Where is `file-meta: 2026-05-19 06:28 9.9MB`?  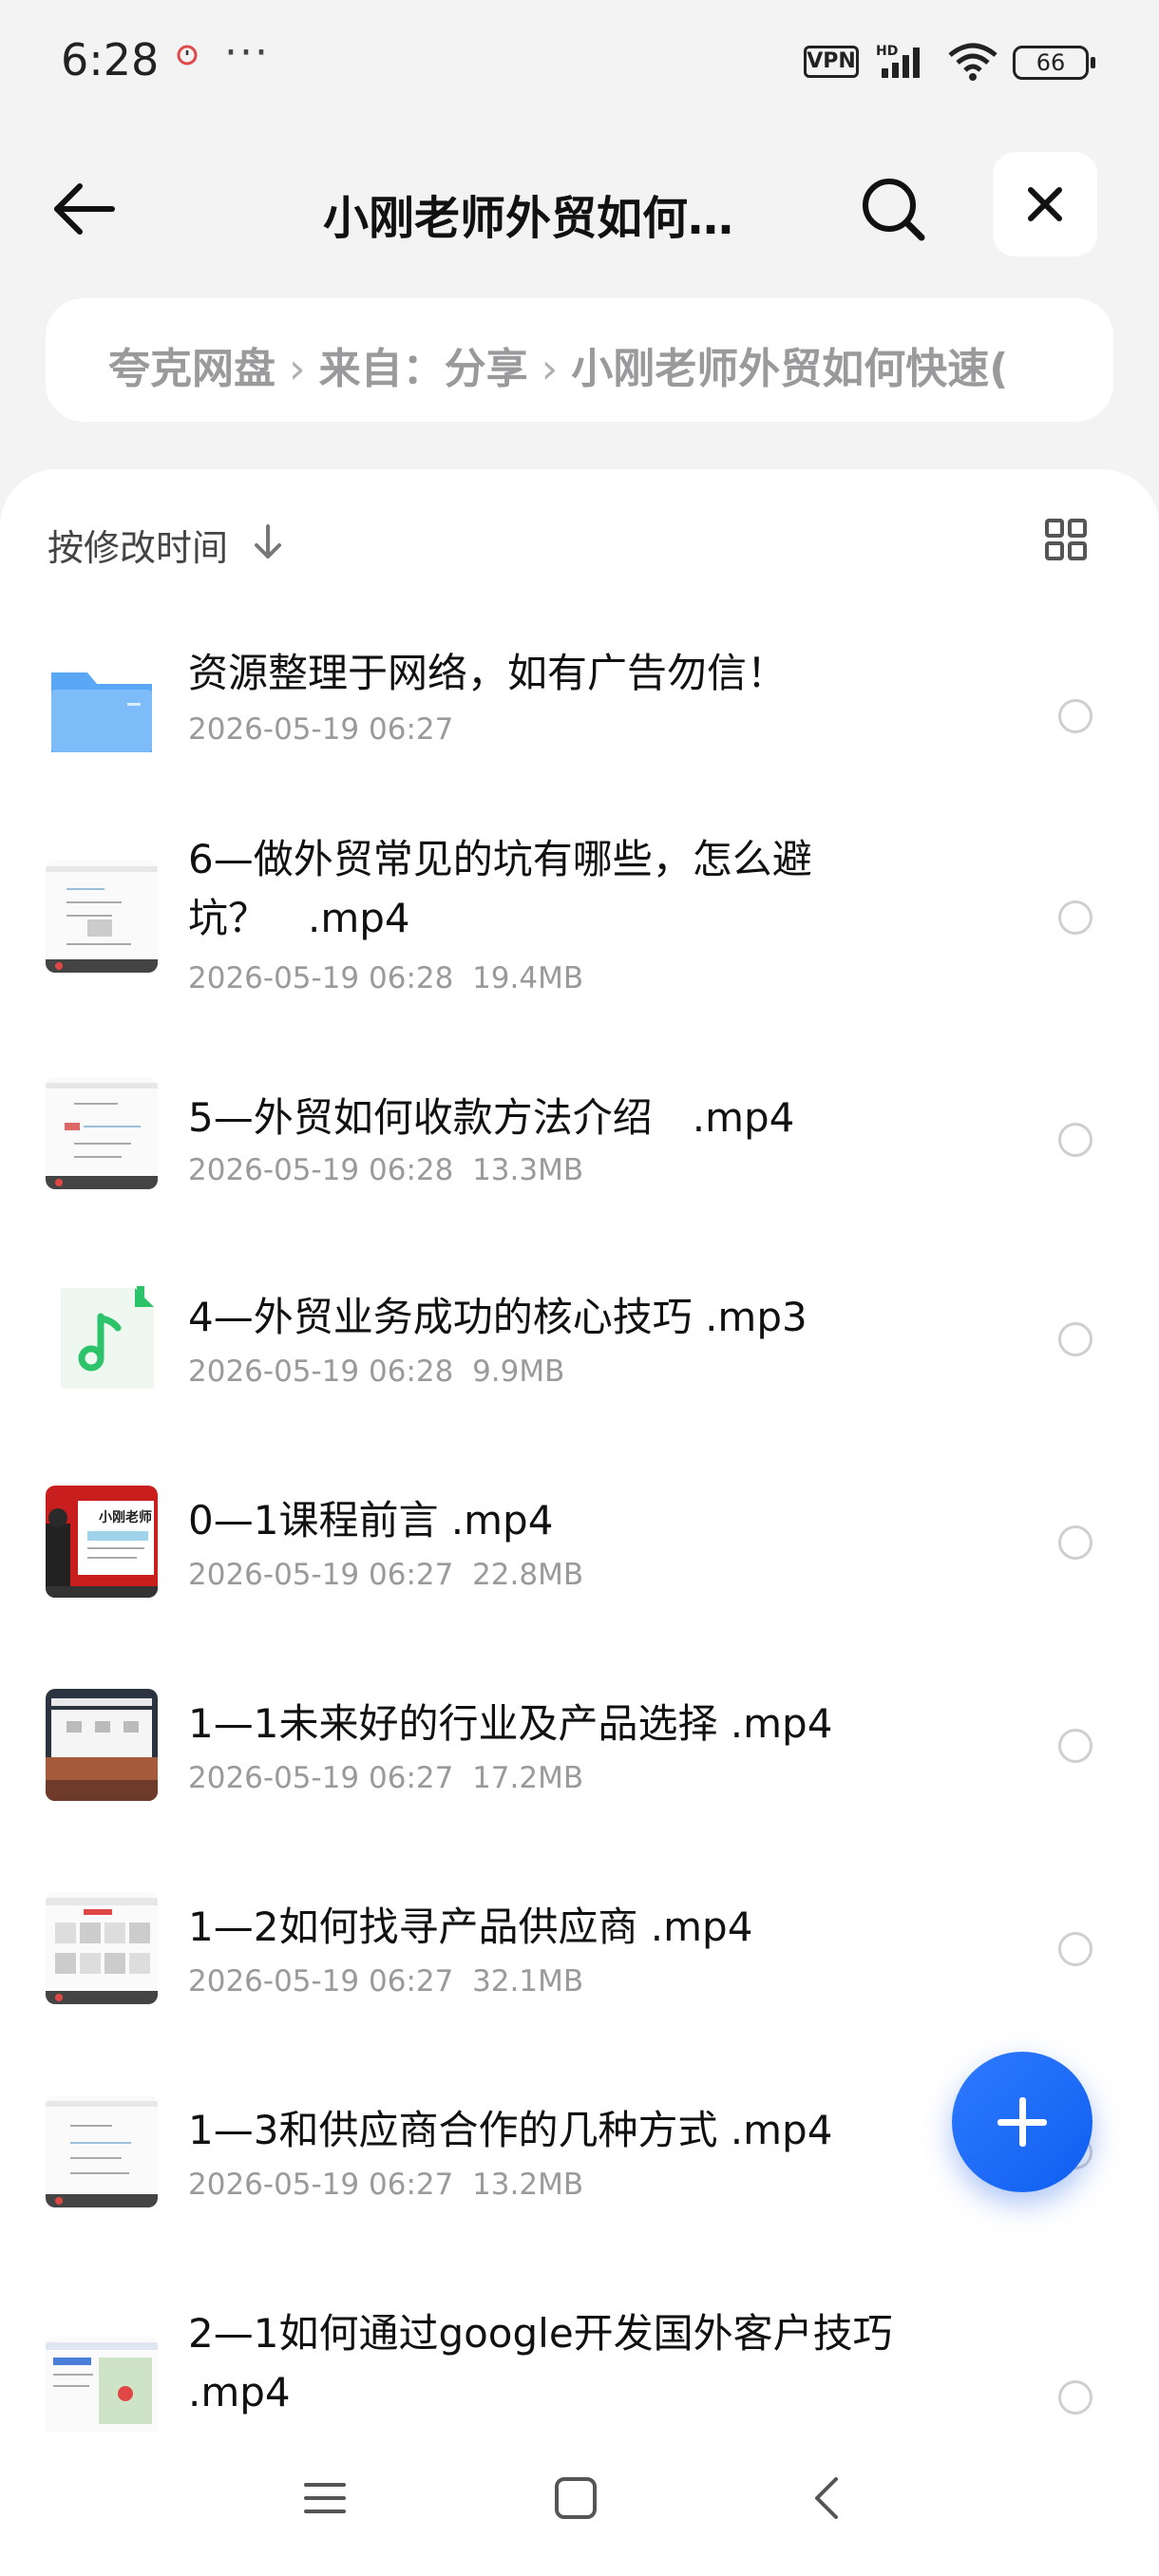 file-meta: 2026-05-19 06:28 9.9MB is located at coordinates (376, 1371).